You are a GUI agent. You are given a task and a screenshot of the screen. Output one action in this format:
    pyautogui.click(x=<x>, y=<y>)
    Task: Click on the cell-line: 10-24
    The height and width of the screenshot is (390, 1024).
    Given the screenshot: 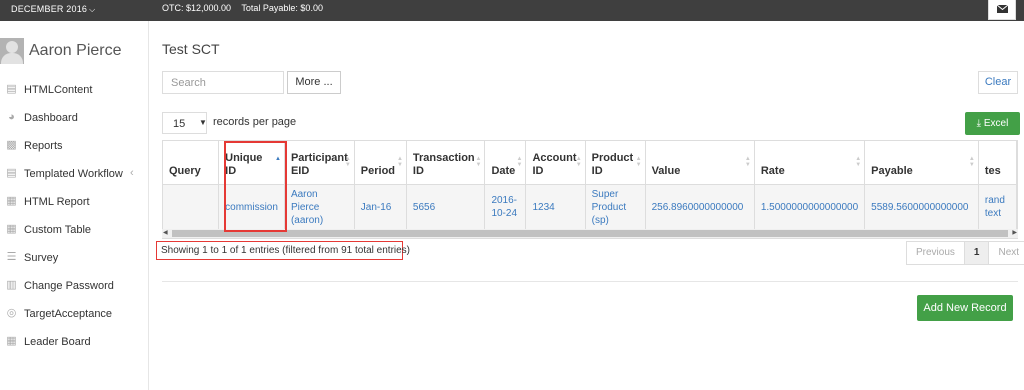 What is the action you would take?
    pyautogui.click(x=504, y=214)
    